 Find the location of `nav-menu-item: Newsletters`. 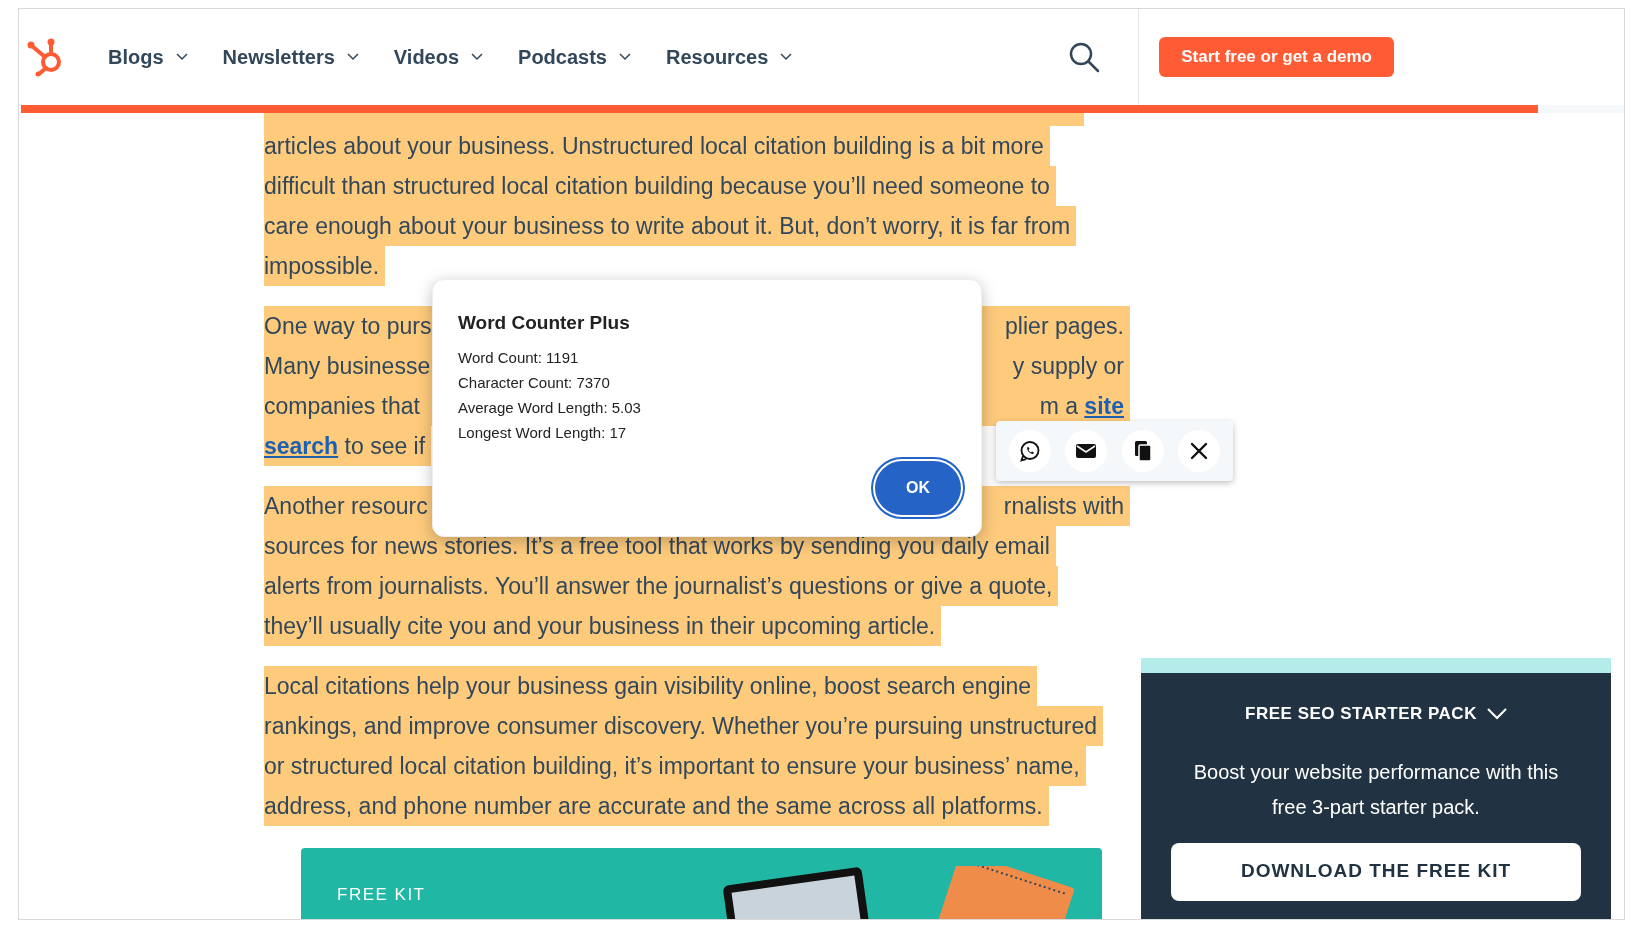

nav-menu-item: Newsletters is located at coordinates (290, 57).